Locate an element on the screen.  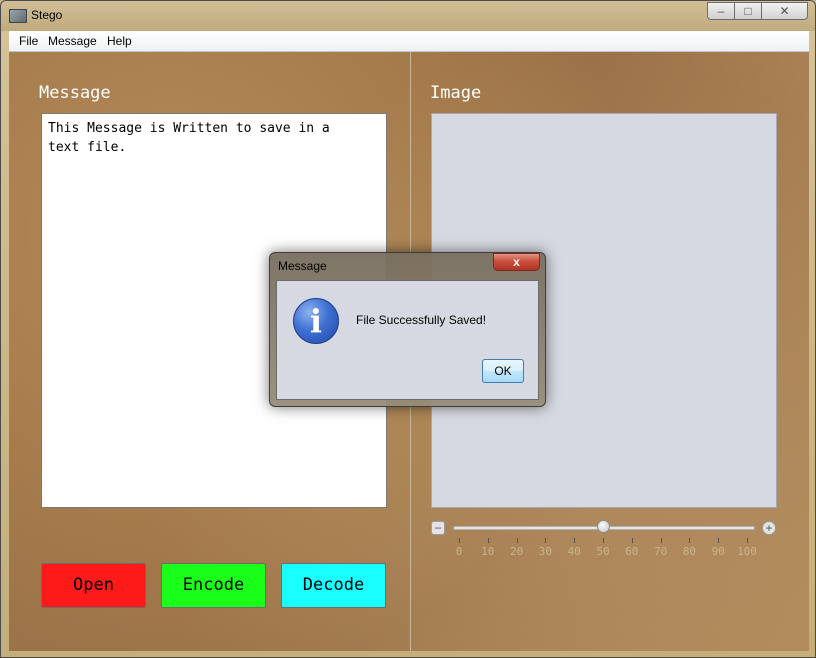
open-button: Open is located at coordinates (93, 585).